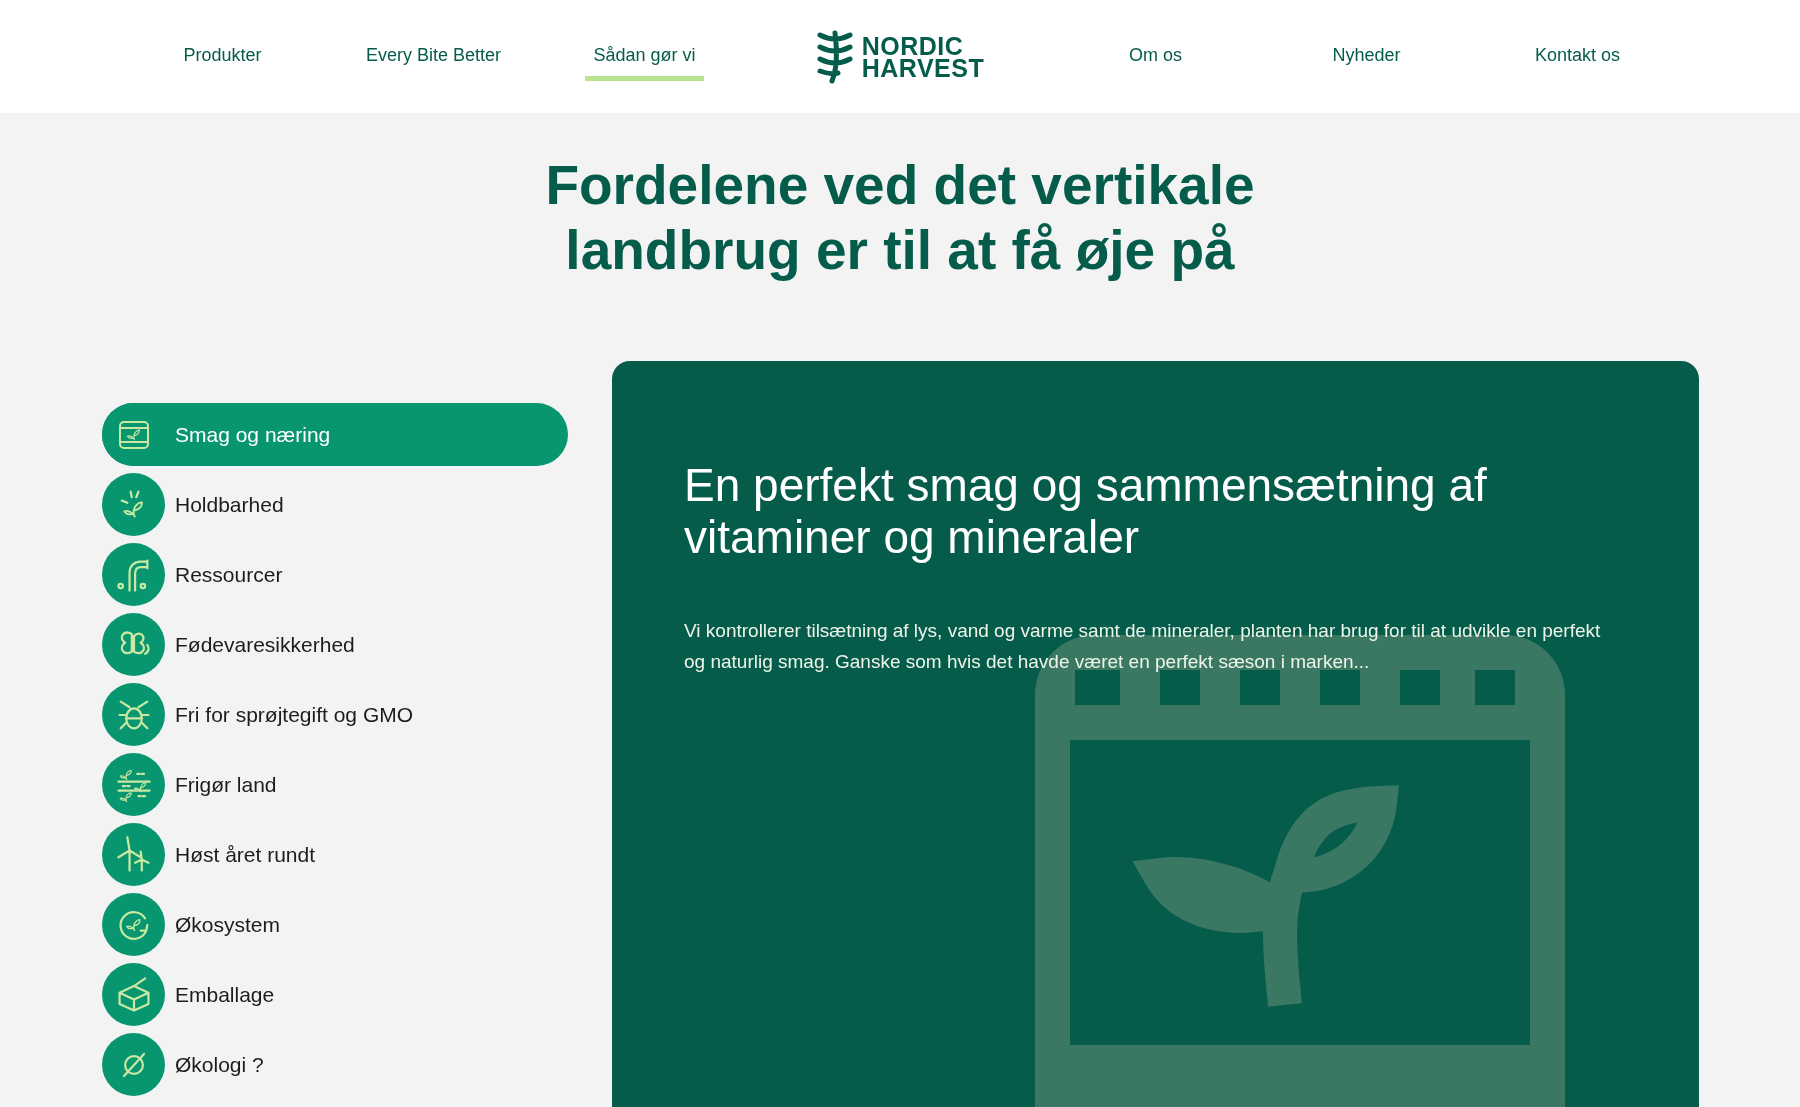 Image resolution: width=1800 pixels, height=1107 pixels. What do you see at coordinates (1086, 511) in the screenshot?
I see `topic-heading: En perfekt smag og sammensætning af vitaminer og mineraler` at bounding box center [1086, 511].